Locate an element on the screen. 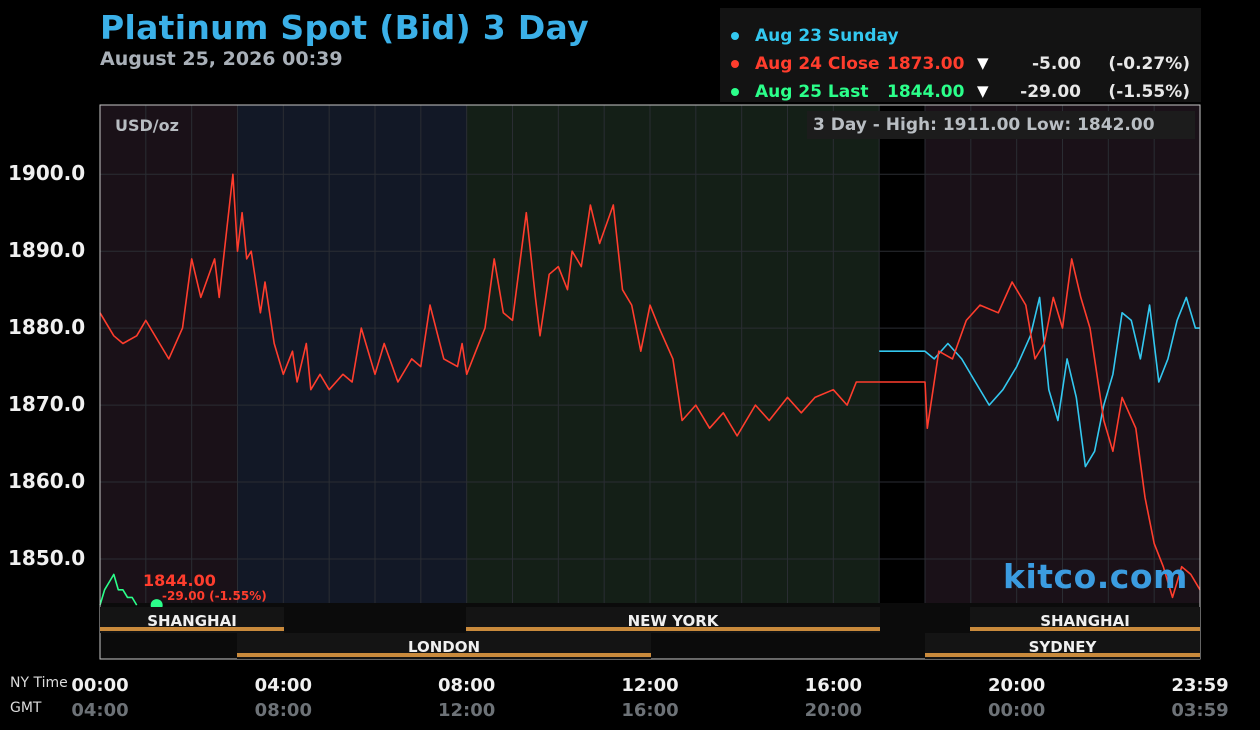 The height and width of the screenshot is (730, 1260). x-tick-label-gmt: 20:00 is located at coordinates (833, 710).